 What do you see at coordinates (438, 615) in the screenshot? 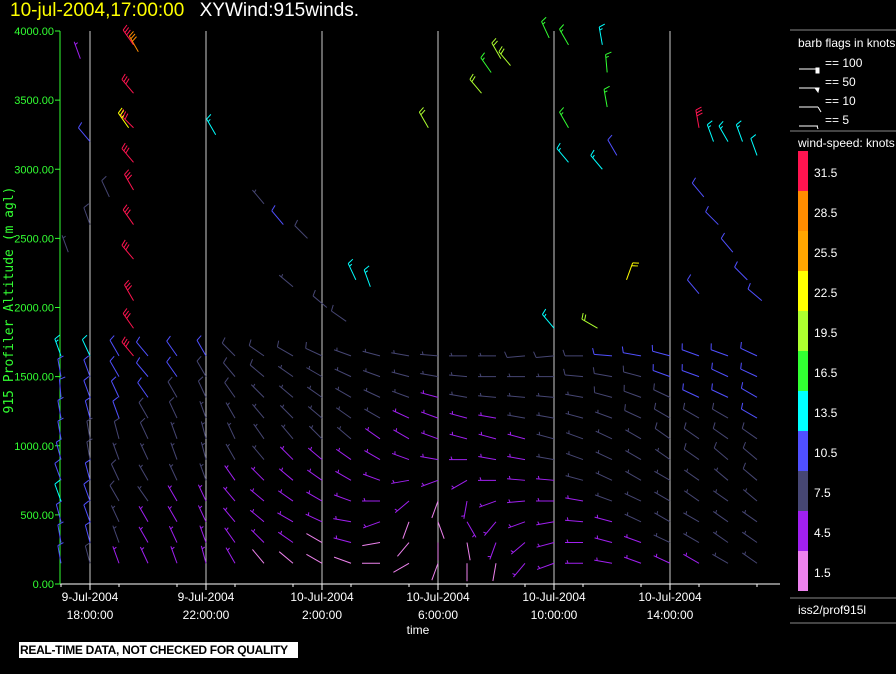
I see `x-tick-label-time: 6:00:00` at bounding box center [438, 615].